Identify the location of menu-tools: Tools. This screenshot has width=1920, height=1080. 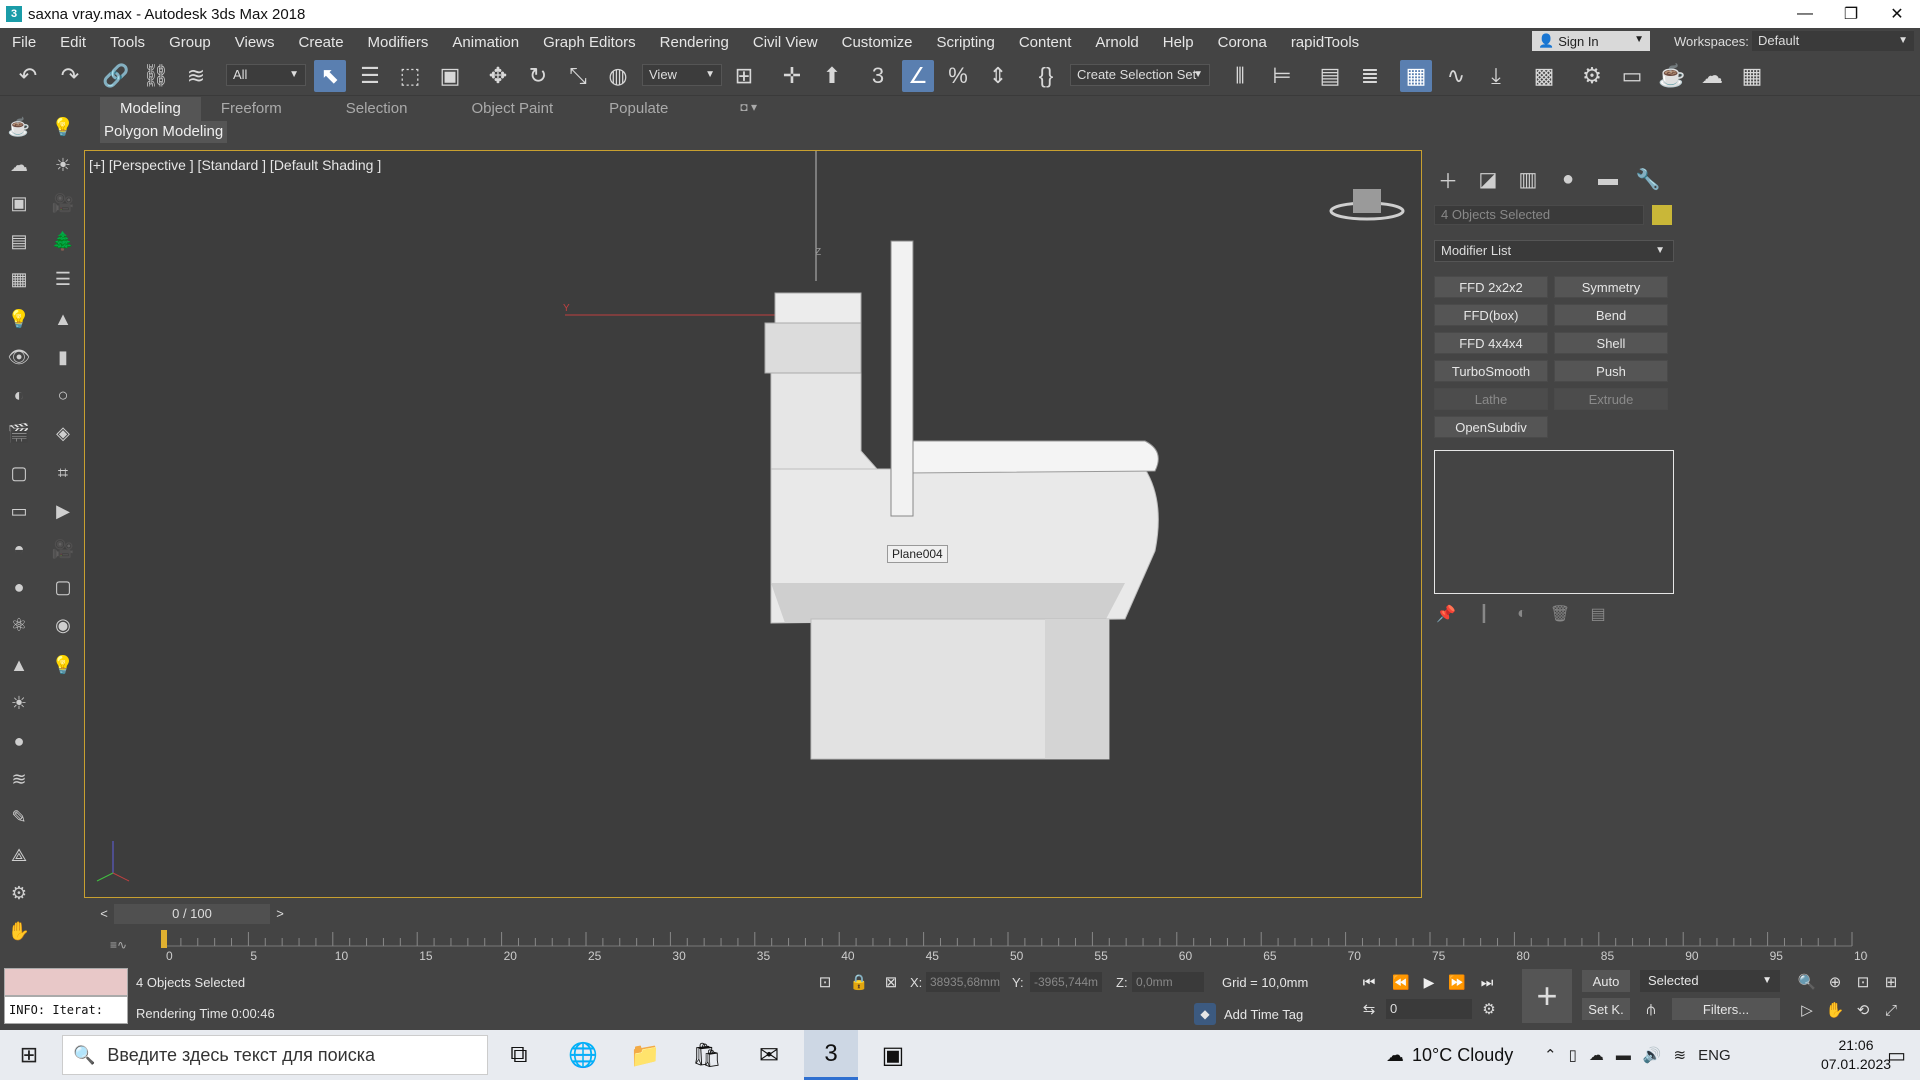
(127, 42).